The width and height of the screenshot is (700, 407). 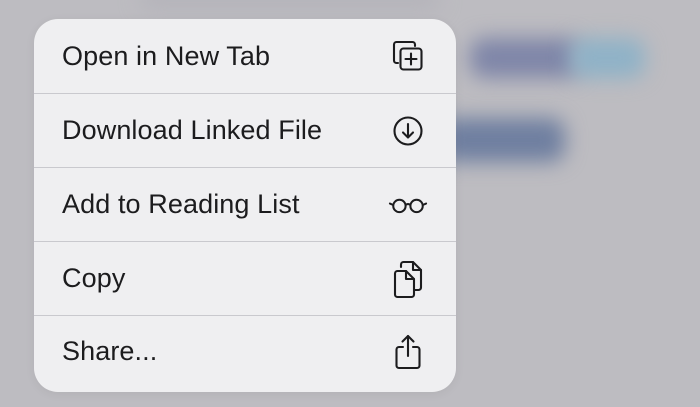 I want to click on eyeglasses-icon, so click(x=408, y=205).